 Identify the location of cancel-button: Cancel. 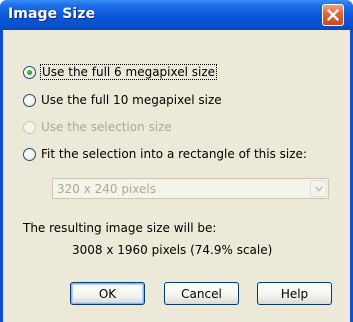
(201, 293).